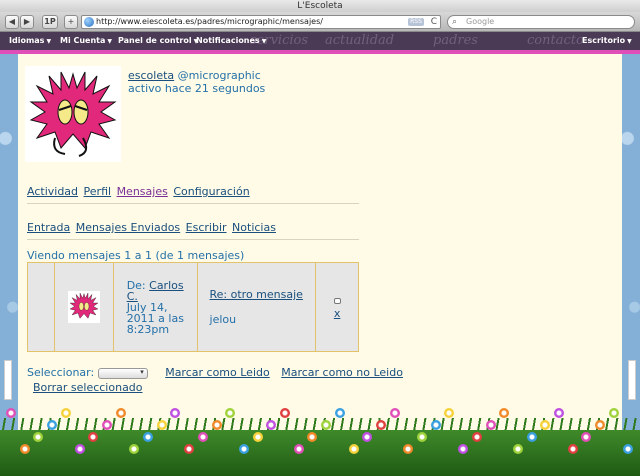 Image resolution: width=640 pixels, height=476 pixels. I want to click on nav-notificaciones: Notificaciones ▼, so click(231, 40).